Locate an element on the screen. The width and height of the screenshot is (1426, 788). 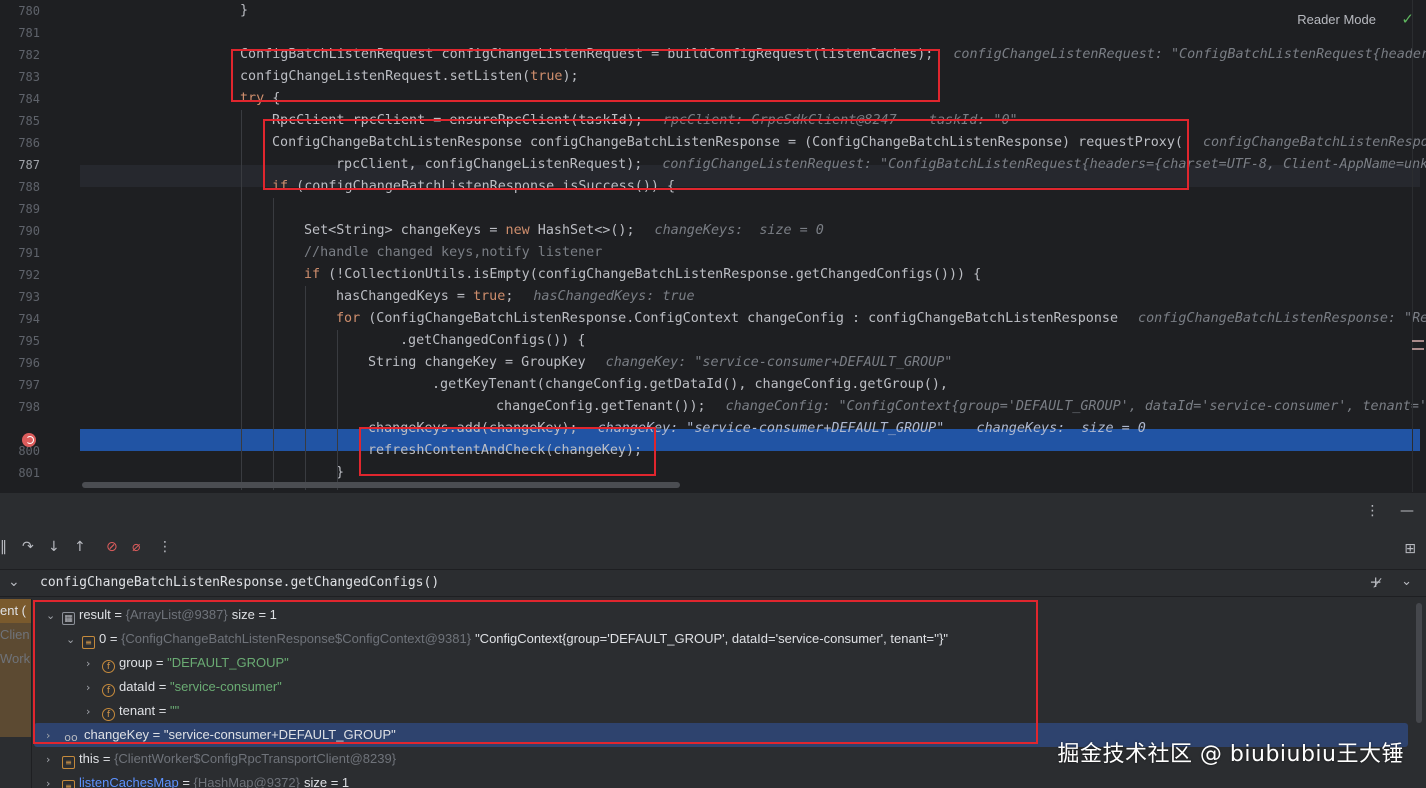
line-number: 797 is located at coordinates (20, 385).